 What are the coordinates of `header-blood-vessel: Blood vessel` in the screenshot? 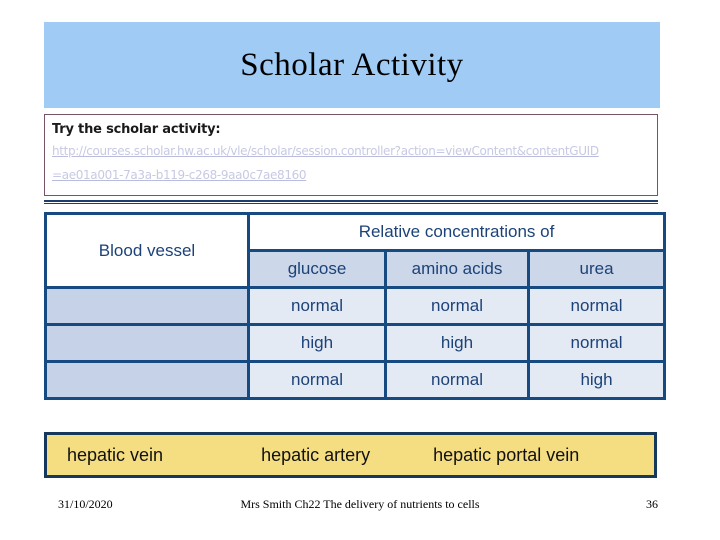 It's located at (147, 250).